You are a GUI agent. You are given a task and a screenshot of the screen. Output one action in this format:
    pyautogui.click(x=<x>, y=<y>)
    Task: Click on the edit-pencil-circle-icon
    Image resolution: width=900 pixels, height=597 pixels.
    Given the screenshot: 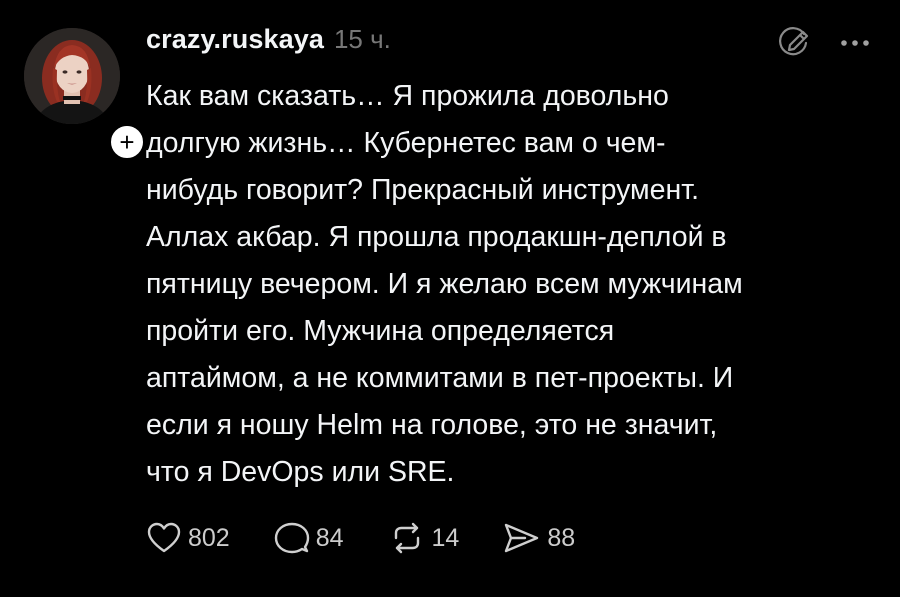 What is the action you would take?
    pyautogui.click(x=793, y=43)
    